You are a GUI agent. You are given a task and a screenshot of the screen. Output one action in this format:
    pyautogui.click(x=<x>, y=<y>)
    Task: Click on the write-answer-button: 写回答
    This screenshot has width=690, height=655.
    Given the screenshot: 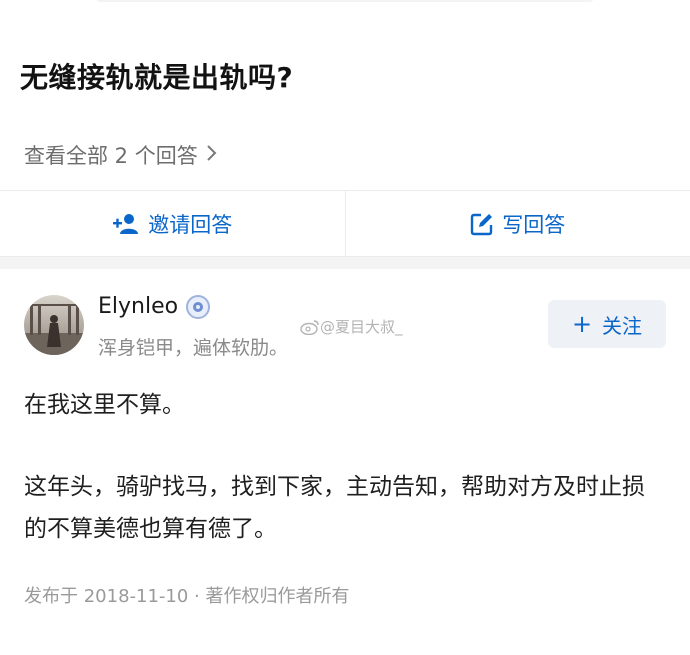 What is the action you would take?
    pyautogui.click(x=518, y=223)
    